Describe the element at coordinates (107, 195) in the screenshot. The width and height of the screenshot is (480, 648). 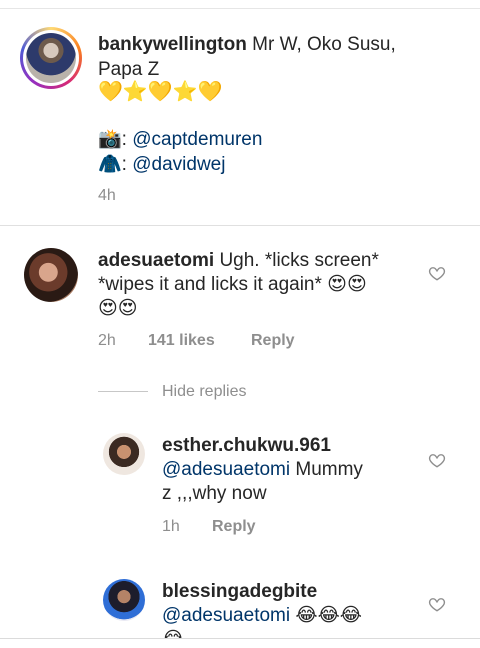
I see `caption-time: 4h` at that location.